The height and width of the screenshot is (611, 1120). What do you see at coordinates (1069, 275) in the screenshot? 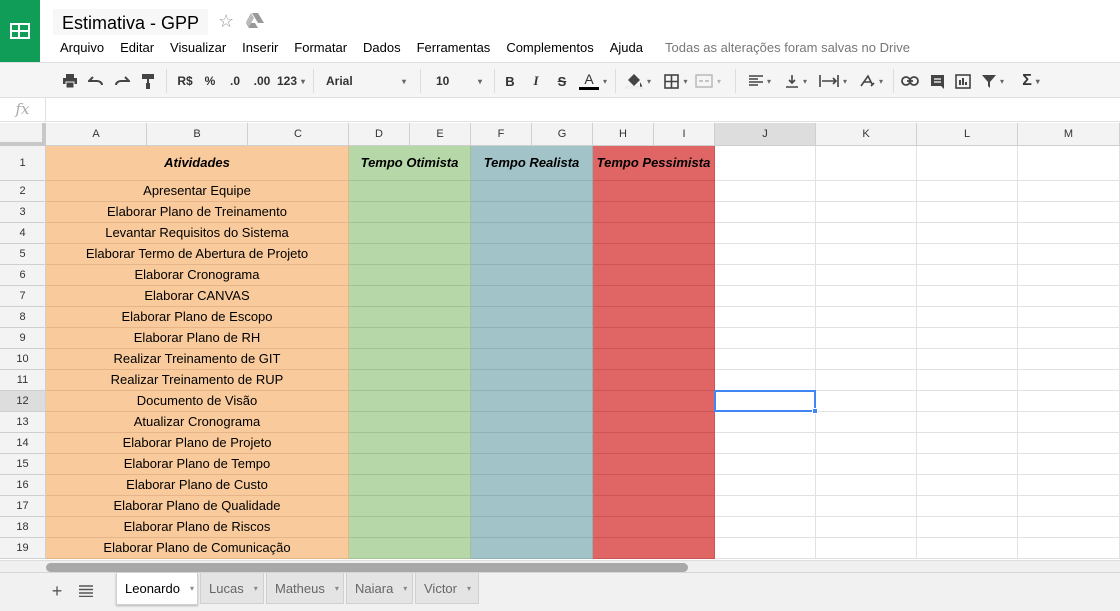
I see `cell-m6` at bounding box center [1069, 275].